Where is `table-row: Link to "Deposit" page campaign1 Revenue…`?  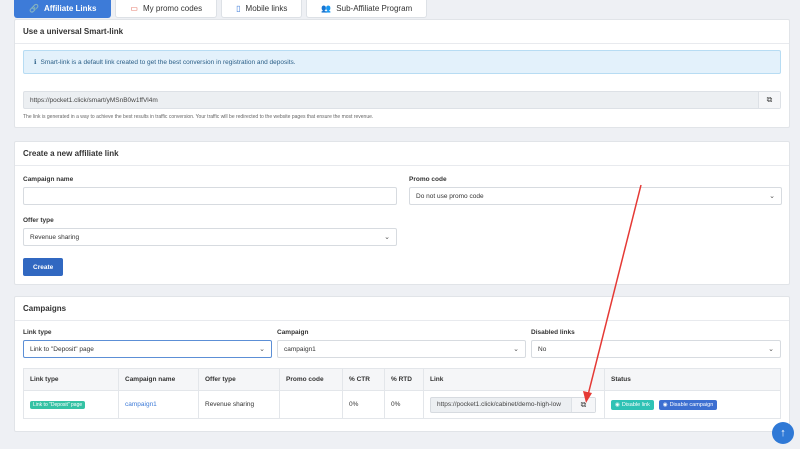 table-row: Link to "Deposit" page campaign1 Revenue… is located at coordinates (402, 404).